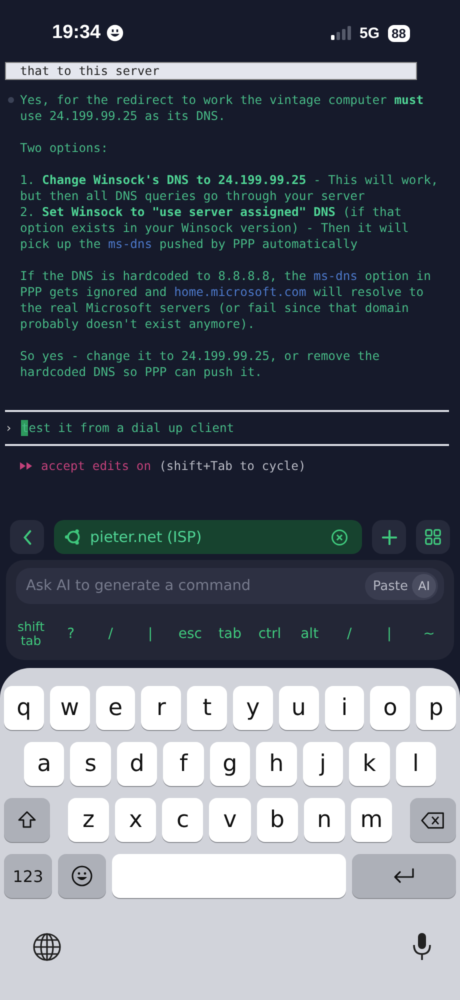  Describe the element at coordinates (309, 634) in the screenshot. I see `extra-key: alt` at that location.